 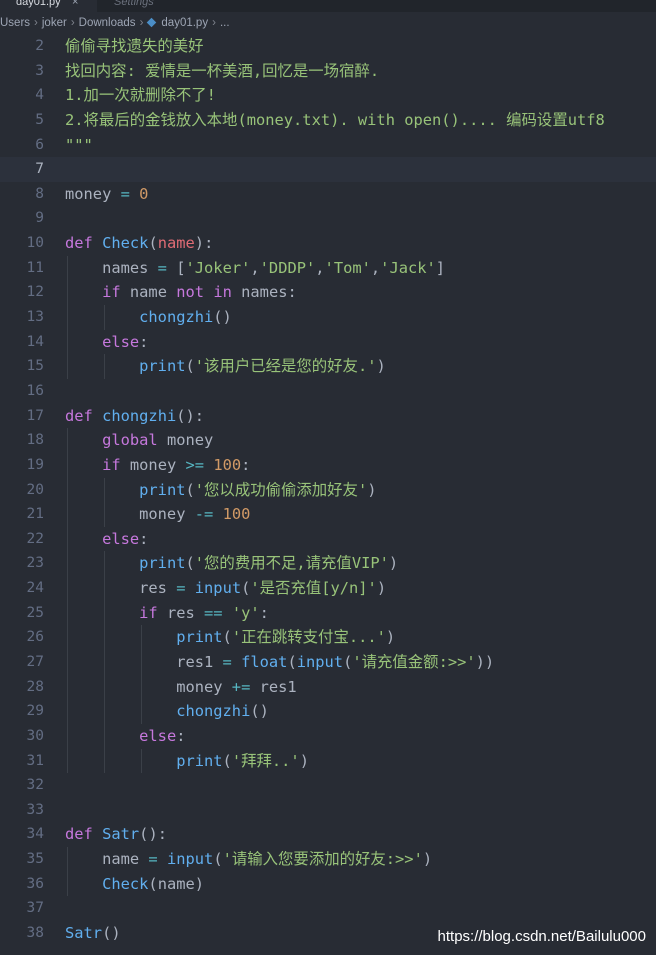 I want to click on code-line: 10 def Check(name):, so click(x=328, y=243).